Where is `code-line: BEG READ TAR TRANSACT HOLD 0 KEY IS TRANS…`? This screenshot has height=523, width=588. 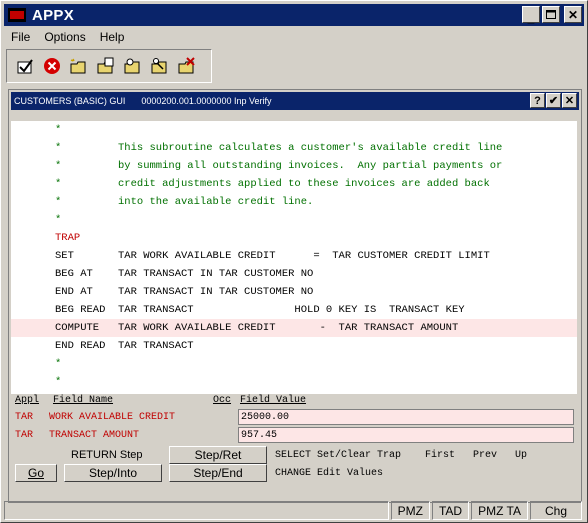
code-line: BEG READ TAR TRANSACT HOLD 0 KEY IS TRANS… is located at coordinates (294, 310).